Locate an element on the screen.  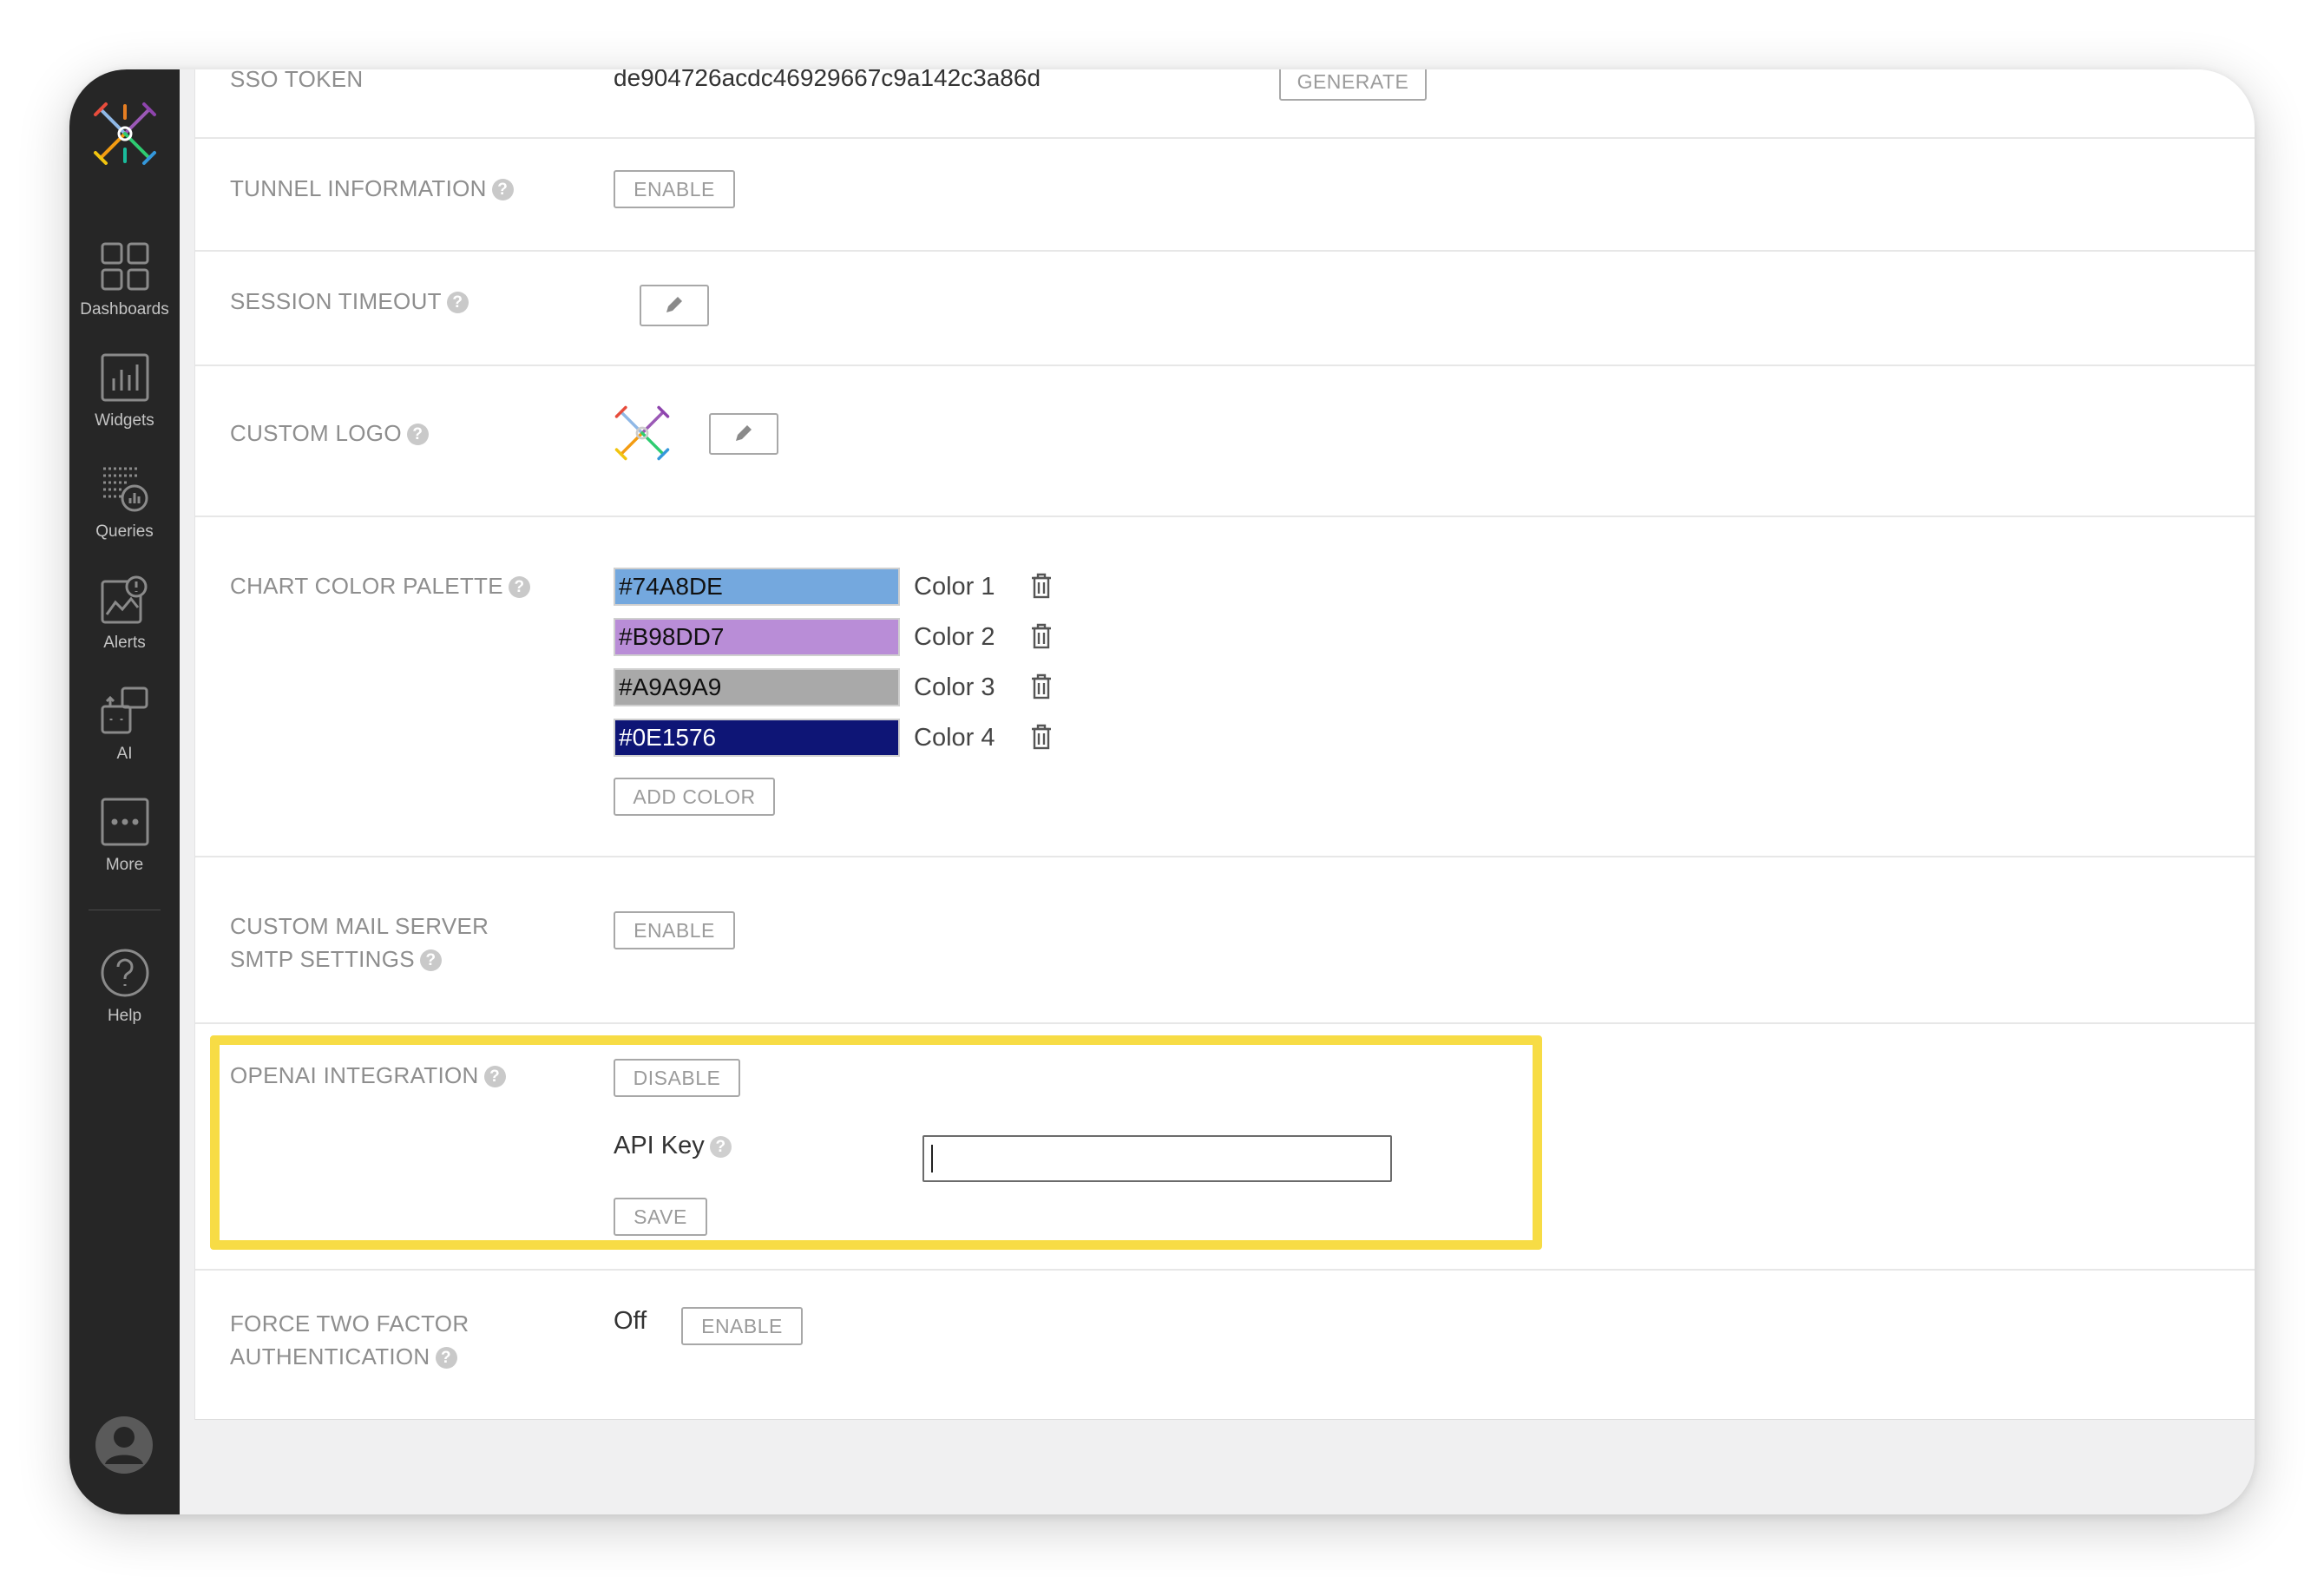
chart-color-palette-label: CHART COLOR PALETTE? is located at coordinates (380, 585).